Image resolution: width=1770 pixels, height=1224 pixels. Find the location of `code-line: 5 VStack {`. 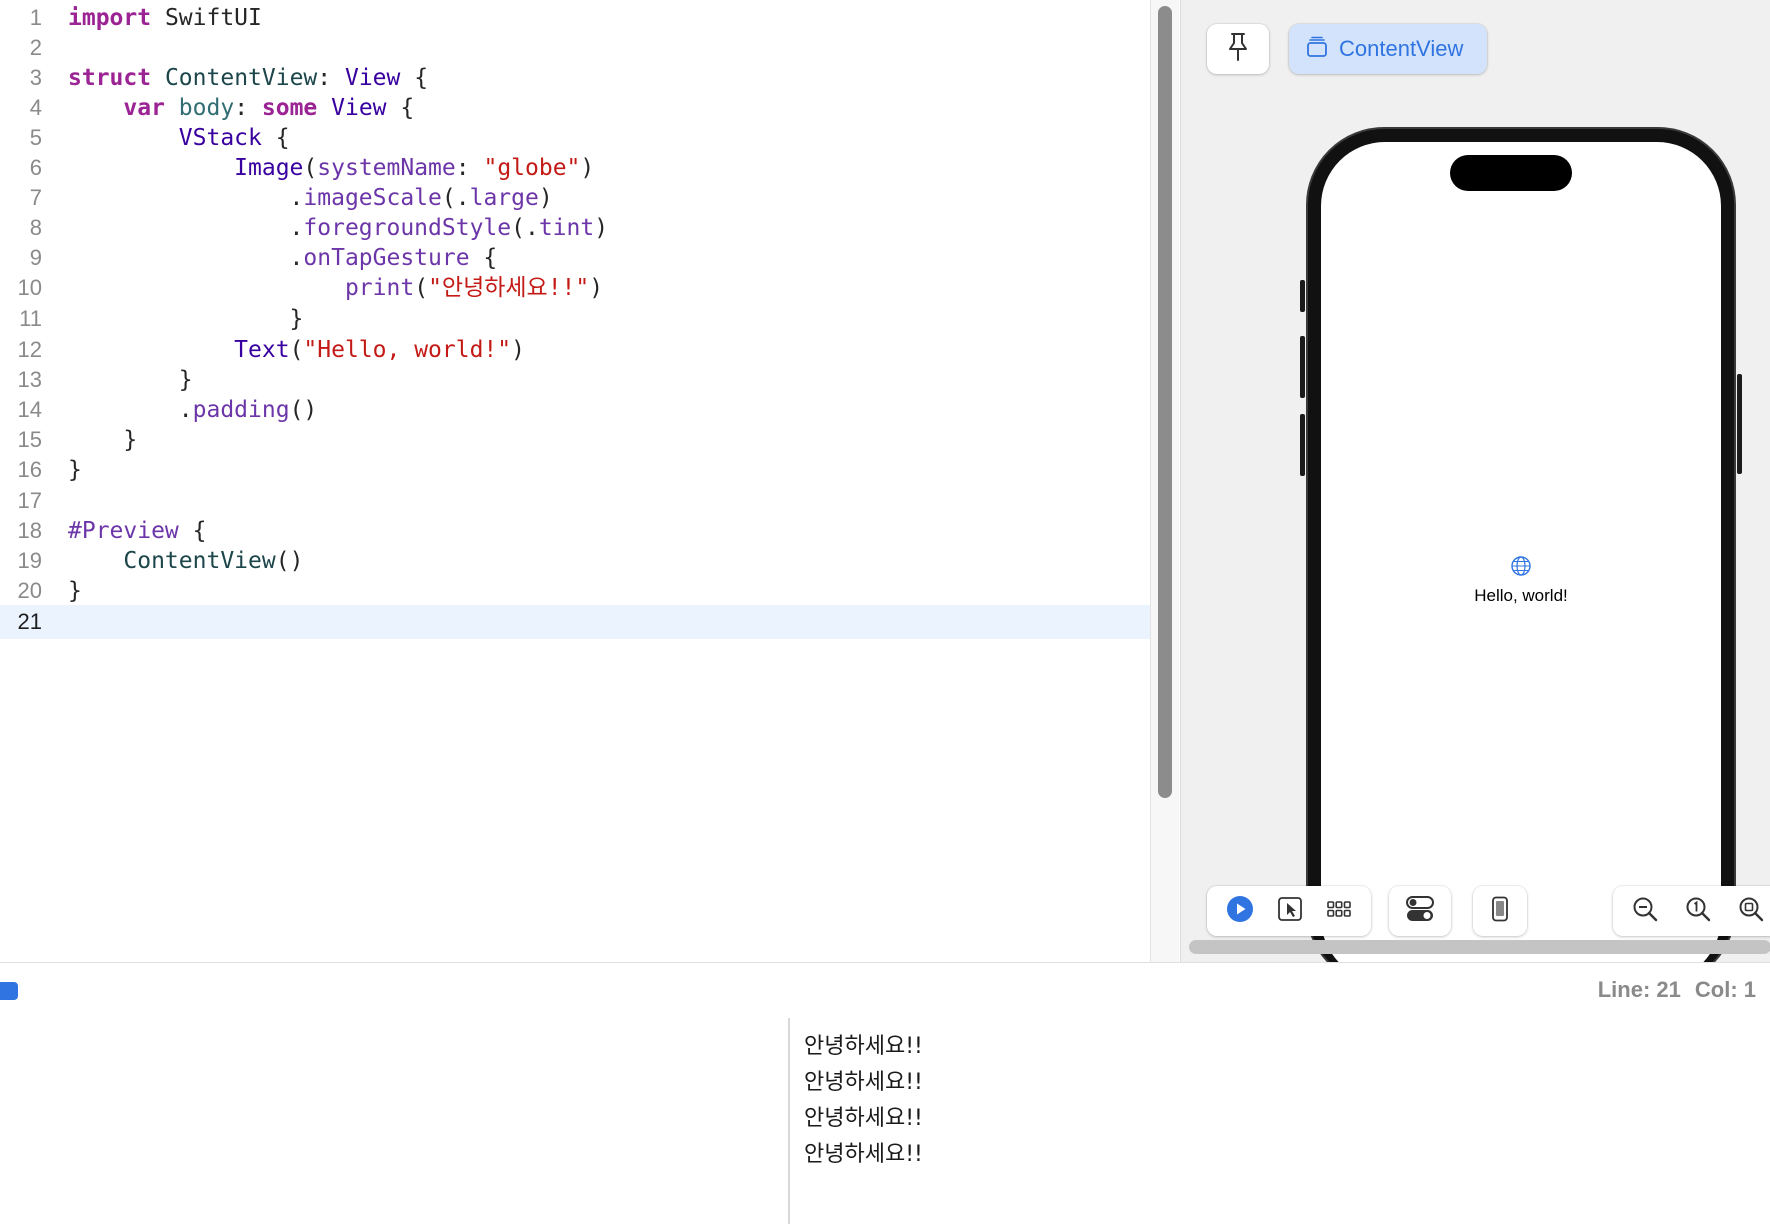

code-line: 5 VStack { is located at coordinates (575, 138).